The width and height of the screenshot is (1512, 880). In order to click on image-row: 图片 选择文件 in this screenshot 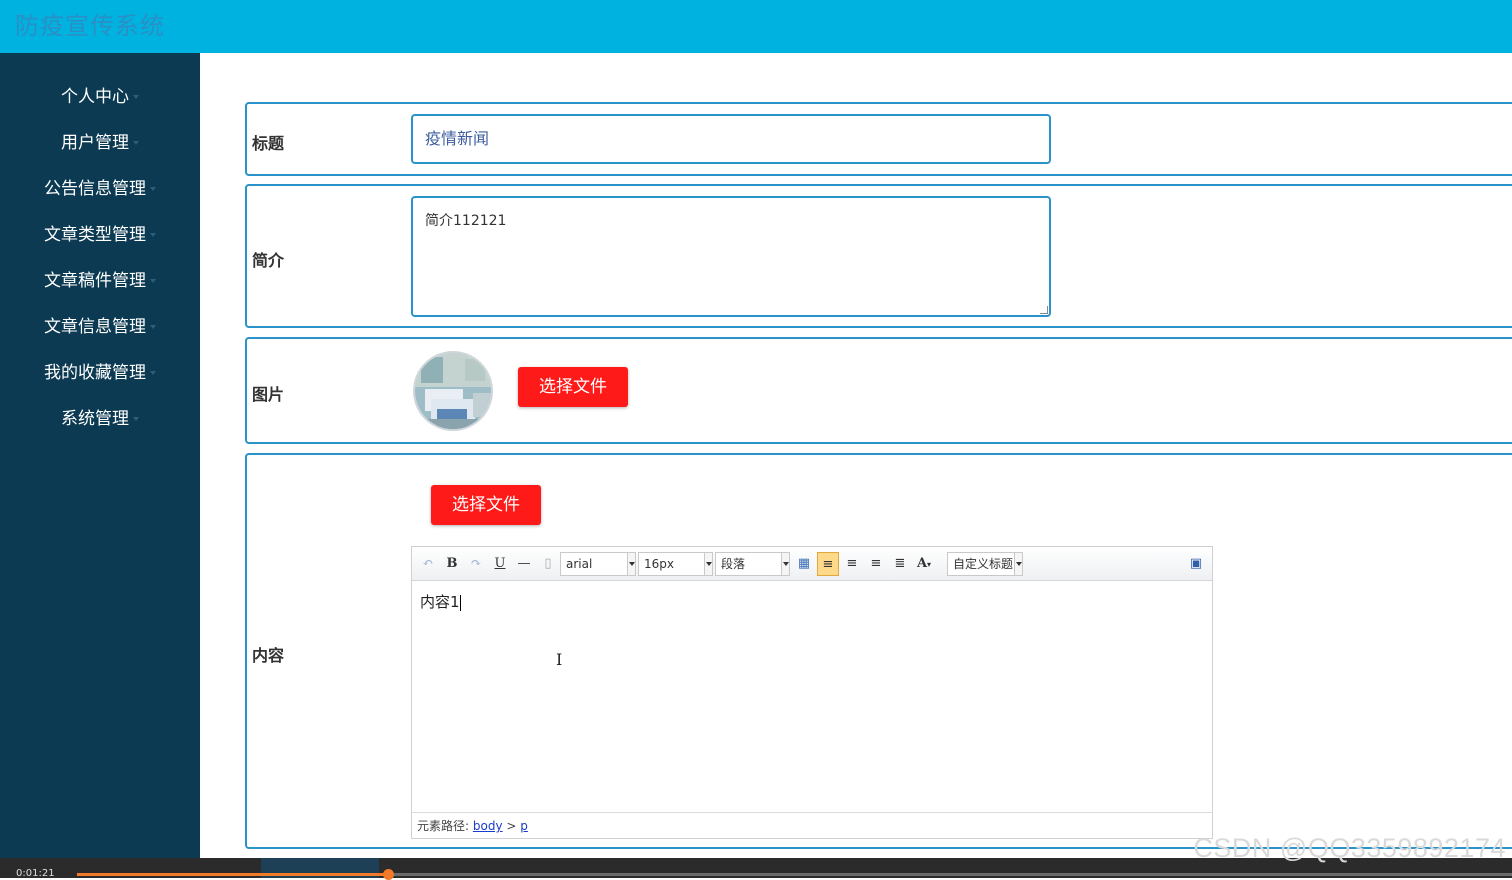, I will do `click(878, 390)`.